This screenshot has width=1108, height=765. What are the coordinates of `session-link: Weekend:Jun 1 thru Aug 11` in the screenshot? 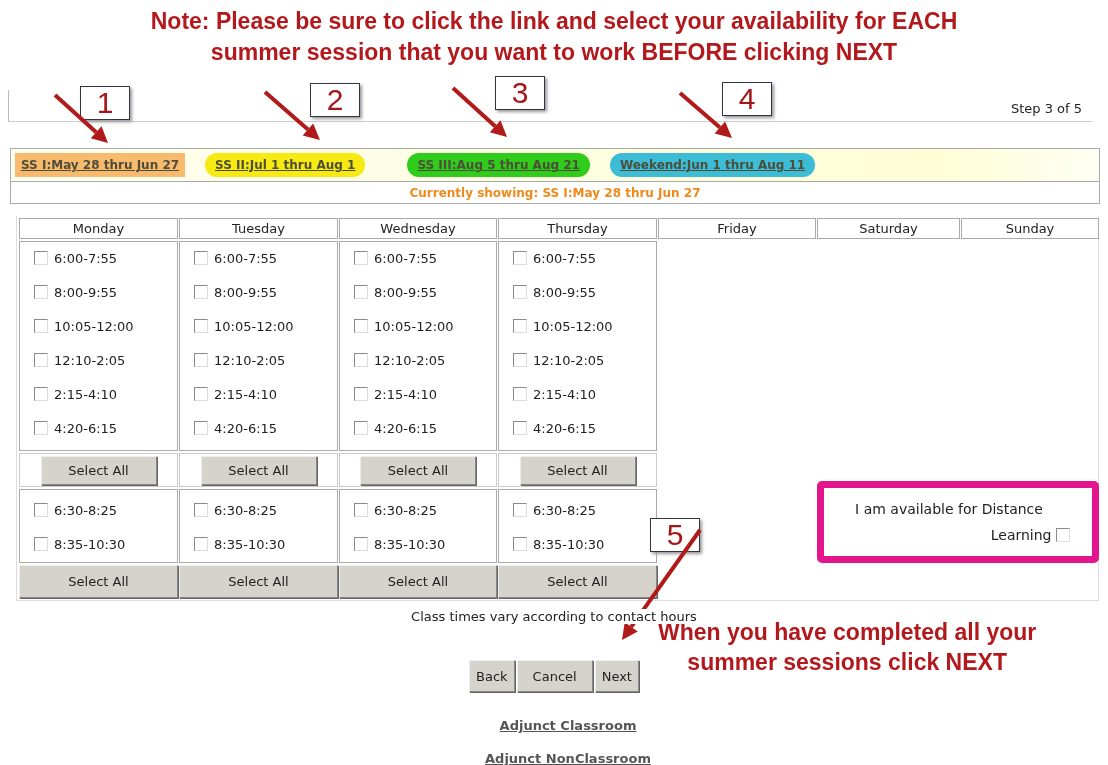 It's located at (712, 165).